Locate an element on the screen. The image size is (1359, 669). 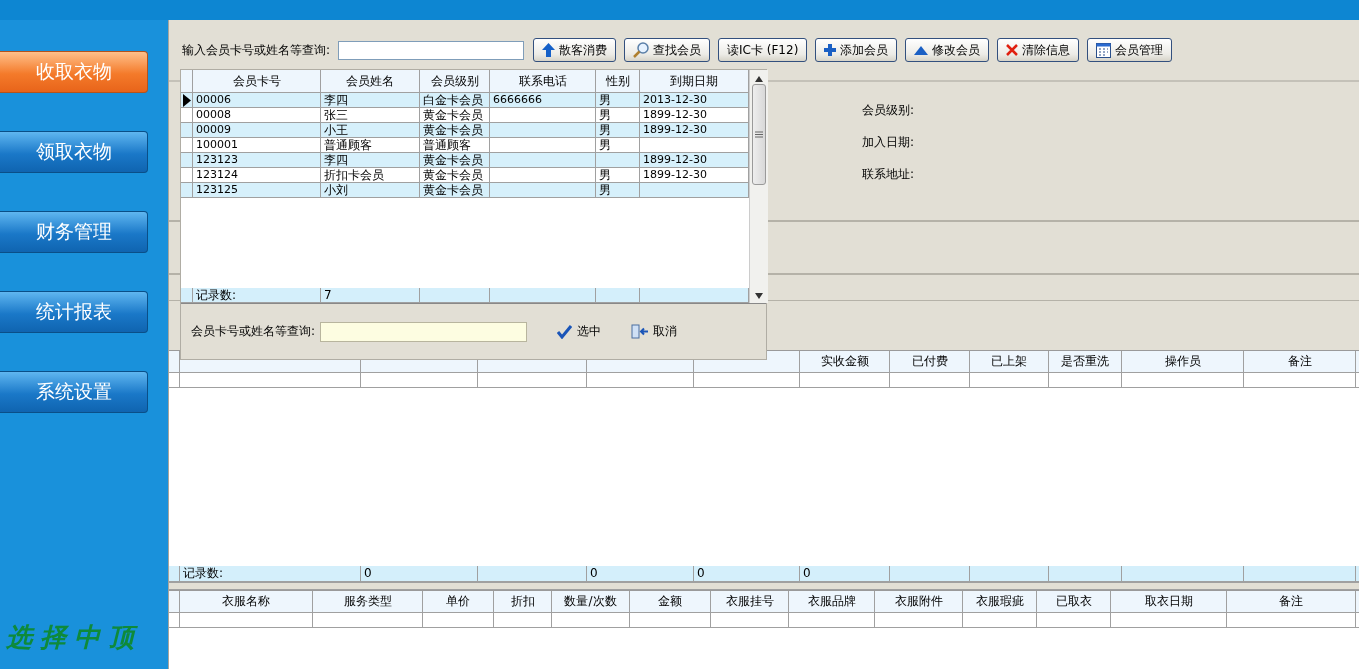
check-icon is located at coordinates (565, 331).